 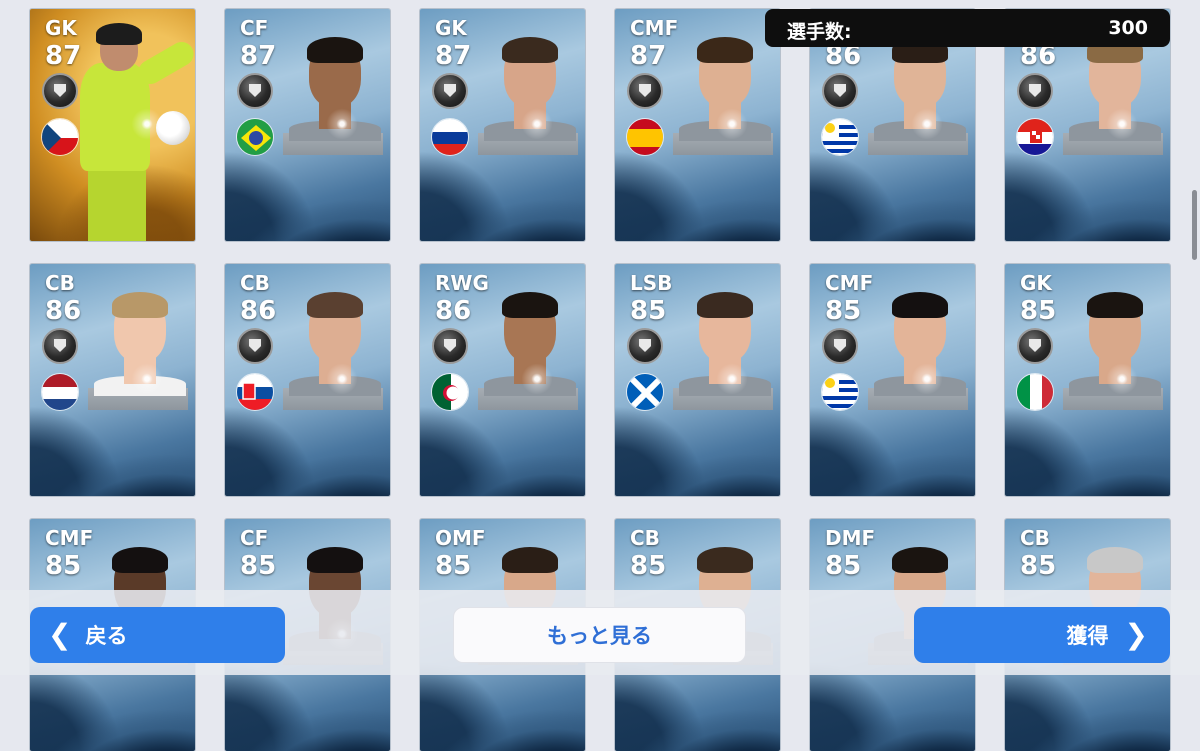 I want to click on acquire-button: 獲得 ❯, so click(x=1042, y=635).